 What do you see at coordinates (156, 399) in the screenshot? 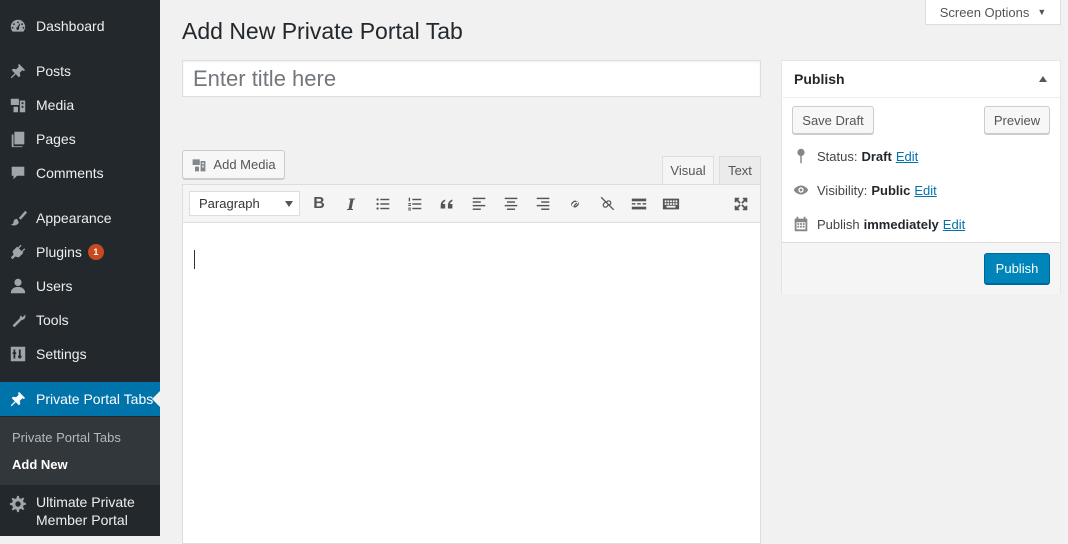
I see `current-menu-arrow` at bounding box center [156, 399].